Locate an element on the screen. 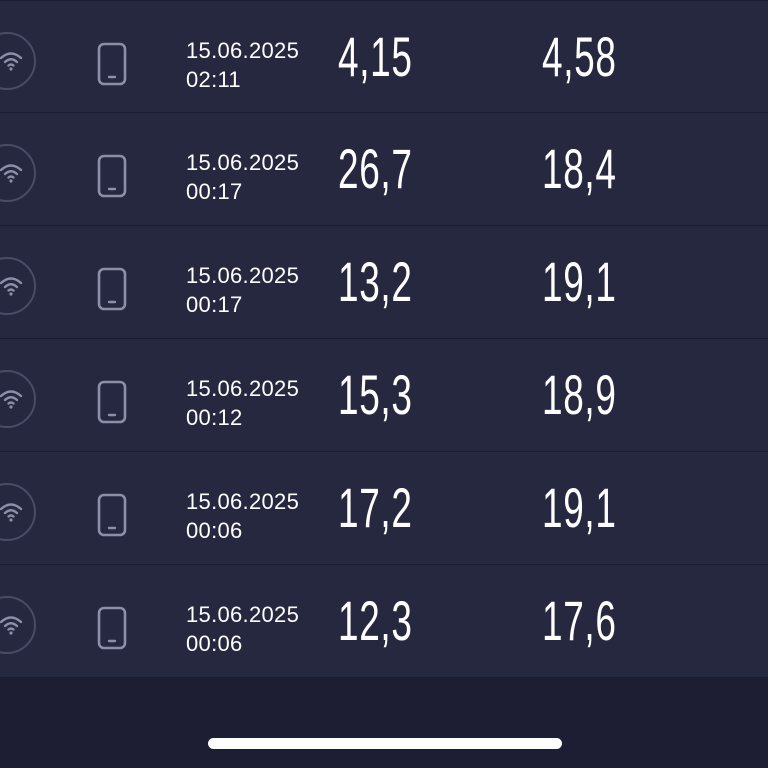  download-speed: 15,3 is located at coordinates (375, 394).